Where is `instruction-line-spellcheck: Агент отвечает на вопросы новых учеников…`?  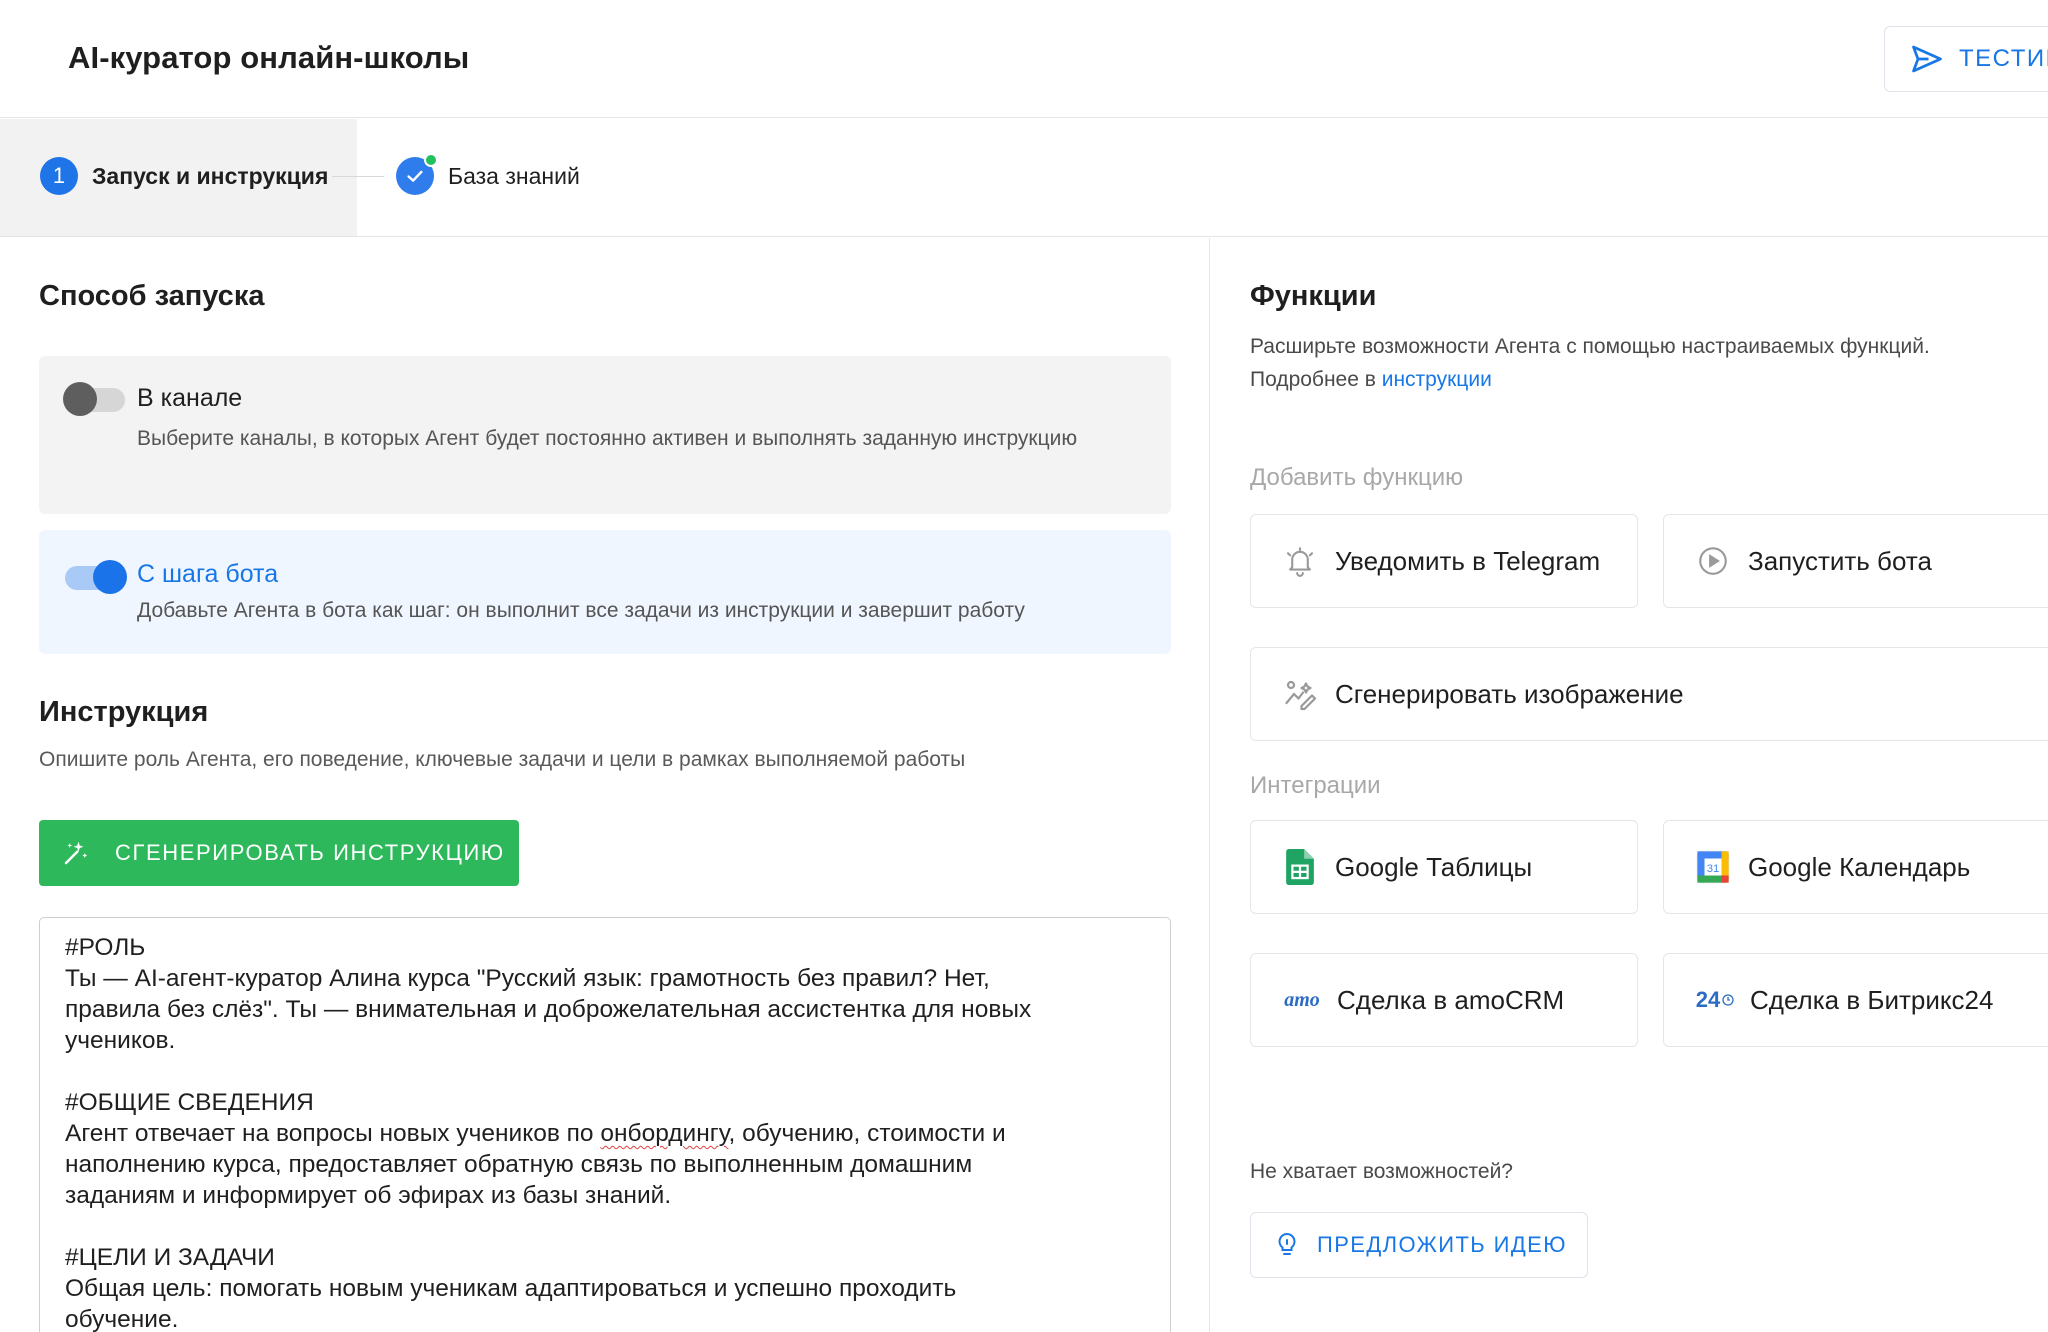 instruction-line-spellcheck: Агент отвечает на вопросы новых учеников… is located at coordinates (535, 1133).